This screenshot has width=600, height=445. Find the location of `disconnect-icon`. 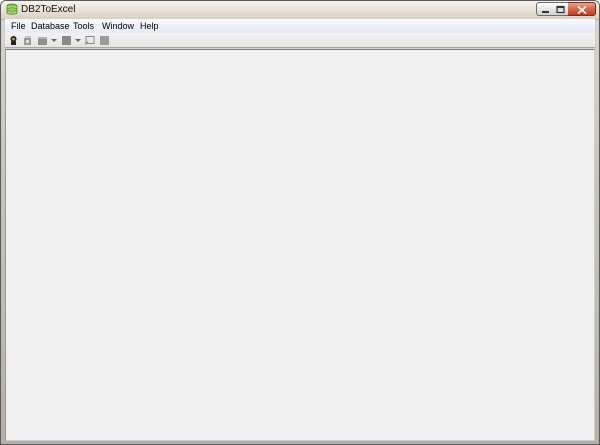

disconnect-icon is located at coordinates (27, 40).